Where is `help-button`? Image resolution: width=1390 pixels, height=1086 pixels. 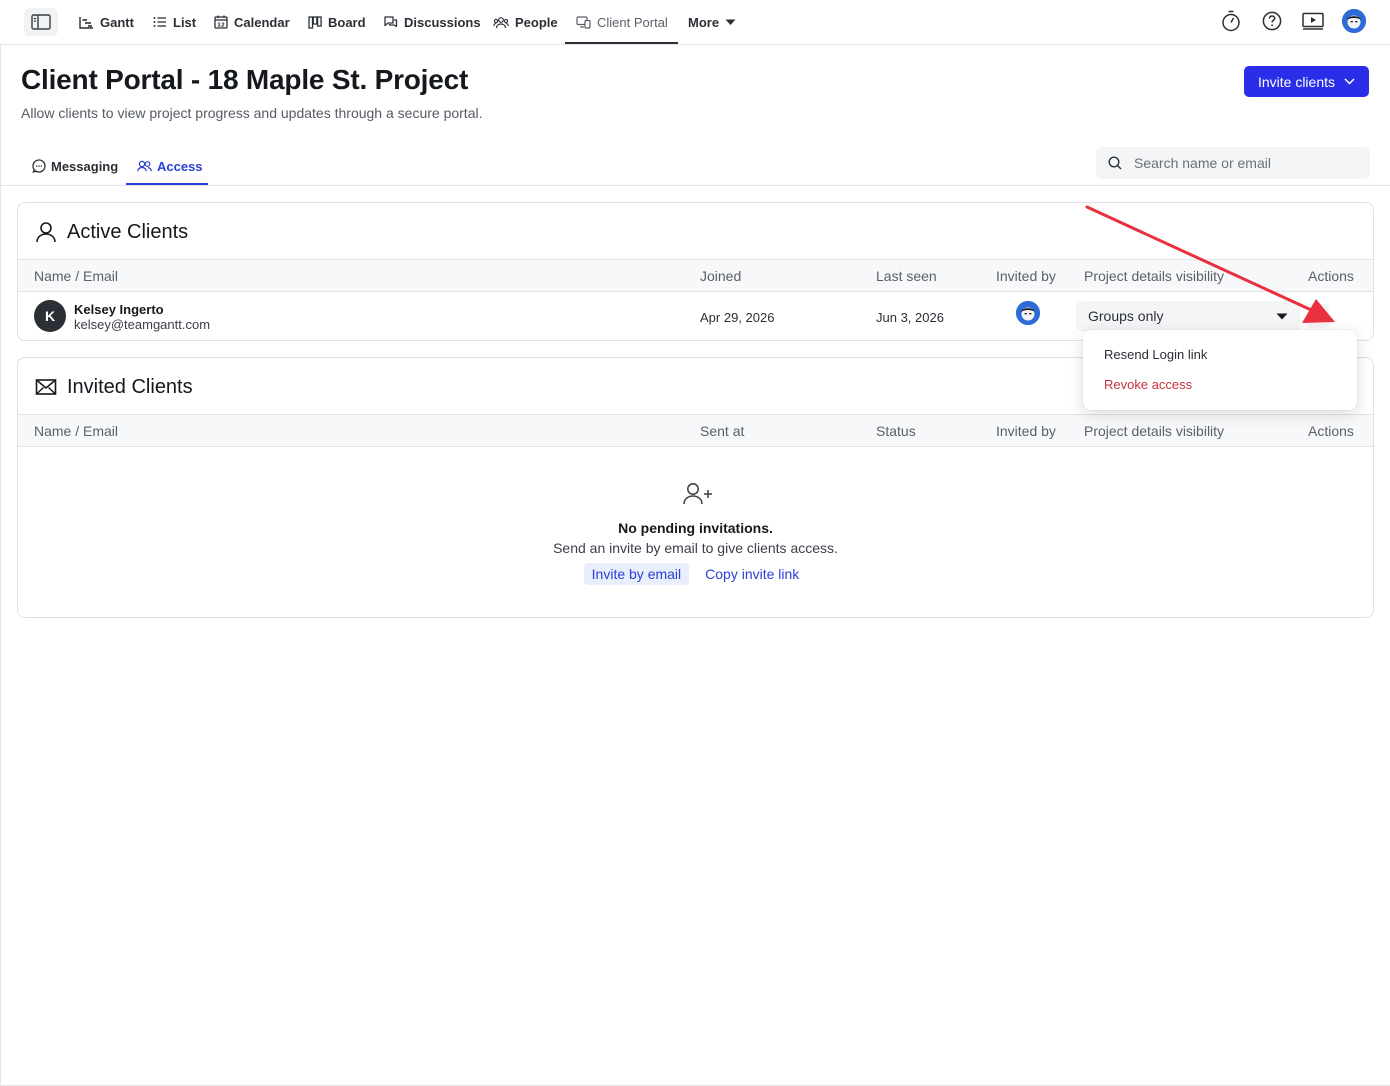
help-button is located at coordinates (1272, 21).